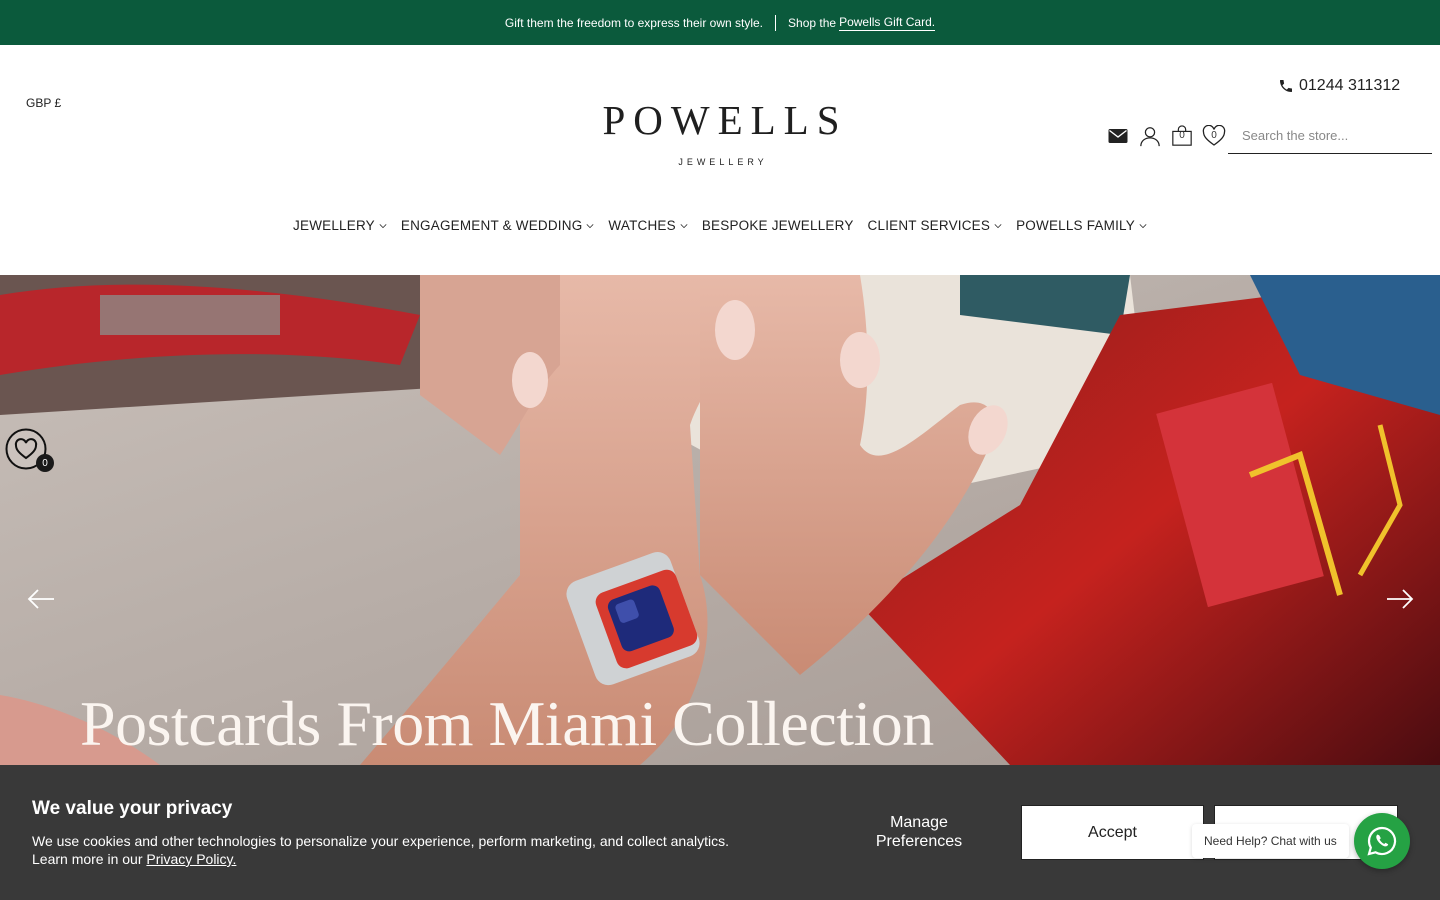  I want to click on arrow-left-icon, so click(41, 599).